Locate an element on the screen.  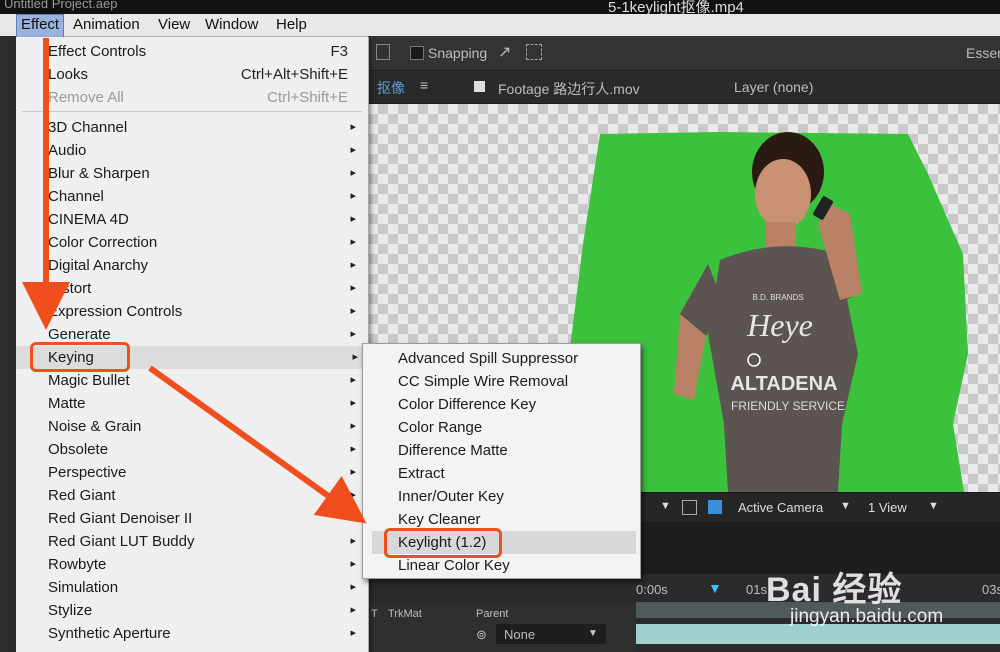
face is located at coordinates (783, 194).